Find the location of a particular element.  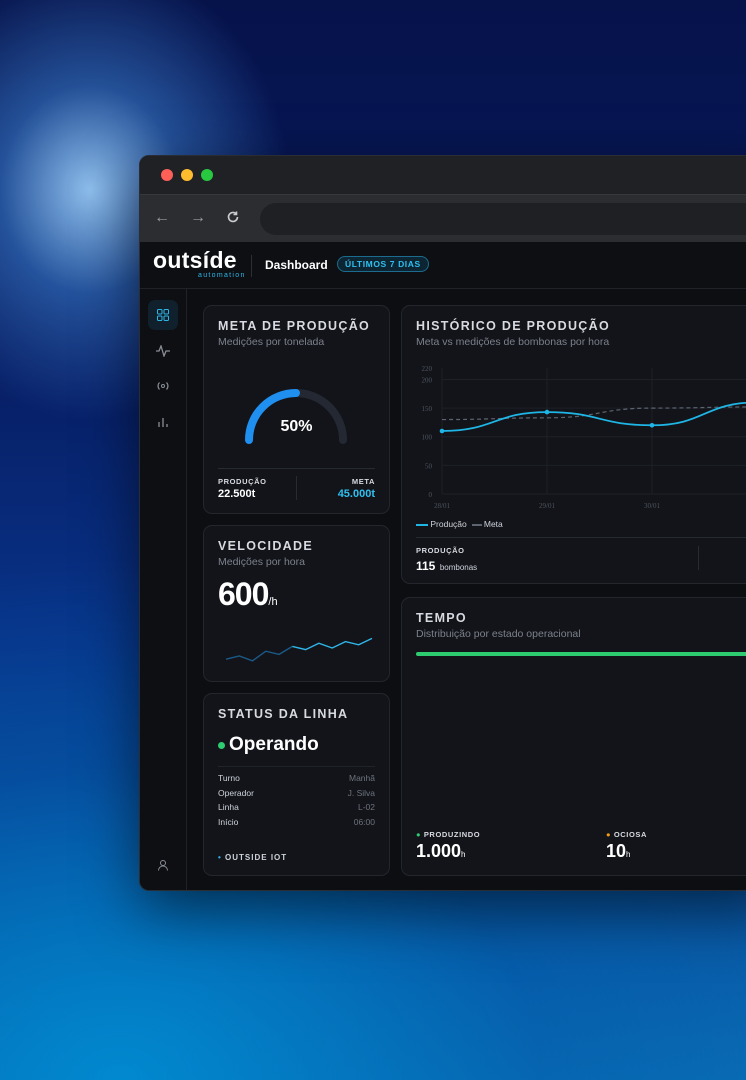

status-text: Operando is located at coordinates (274, 744).